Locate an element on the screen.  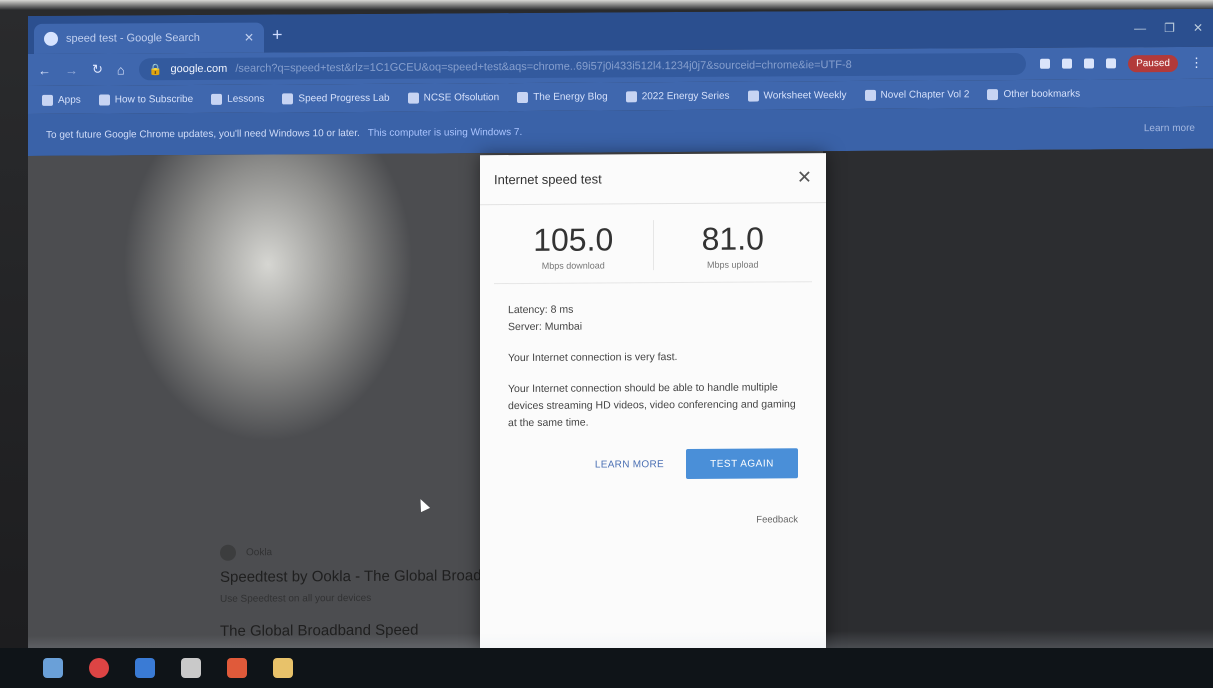
sidepanel-icon is located at coordinates (1111, 63).